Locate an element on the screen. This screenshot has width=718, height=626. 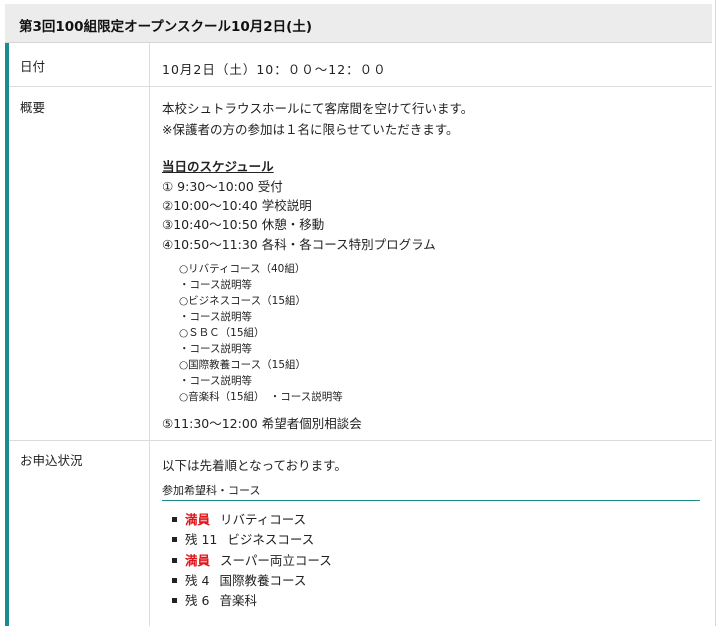
availability-item: 満員 スーパー両立コース is located at coordinates (252, 559).